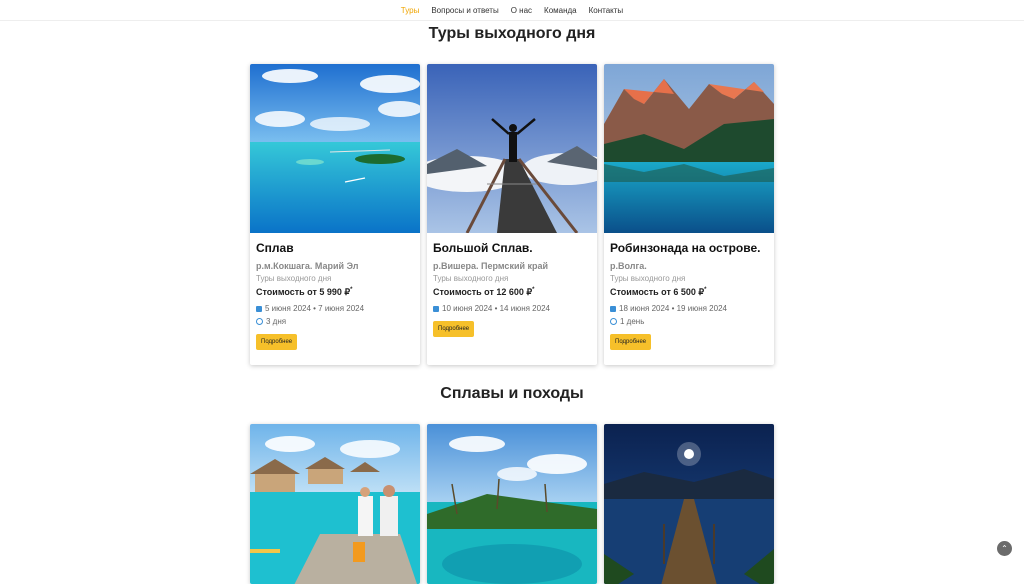 The width and height of the screenshot is (1024, 584). Describe the element at coordinates (606, 10) in the screenshot. I see `nav-item-contacts: Контакты` at that location.